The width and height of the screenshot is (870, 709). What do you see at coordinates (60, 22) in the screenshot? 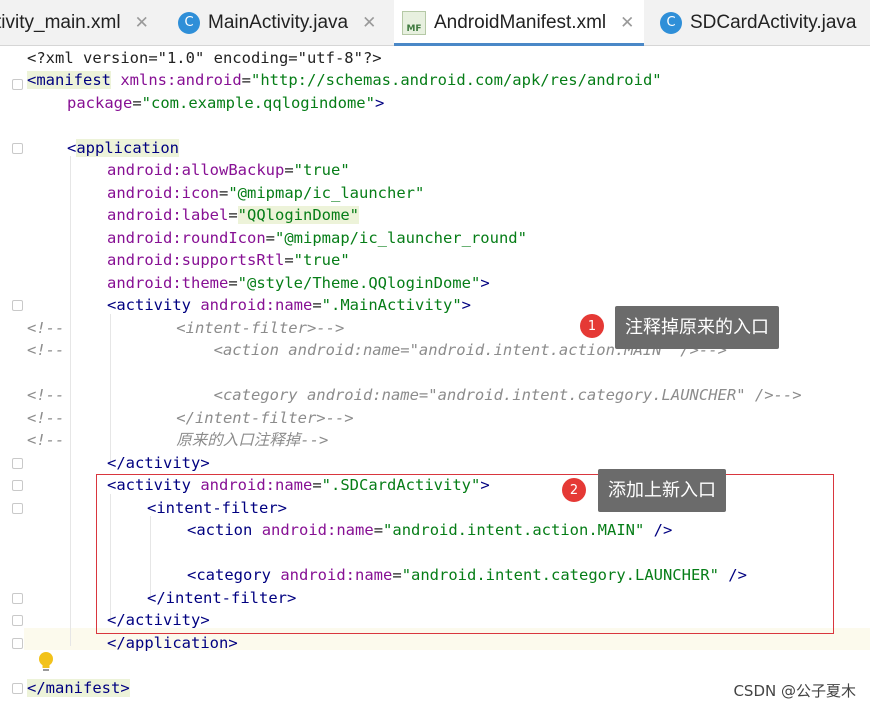
I see `tab-label: tivity_main.xml` at bounding box center [60, 22].